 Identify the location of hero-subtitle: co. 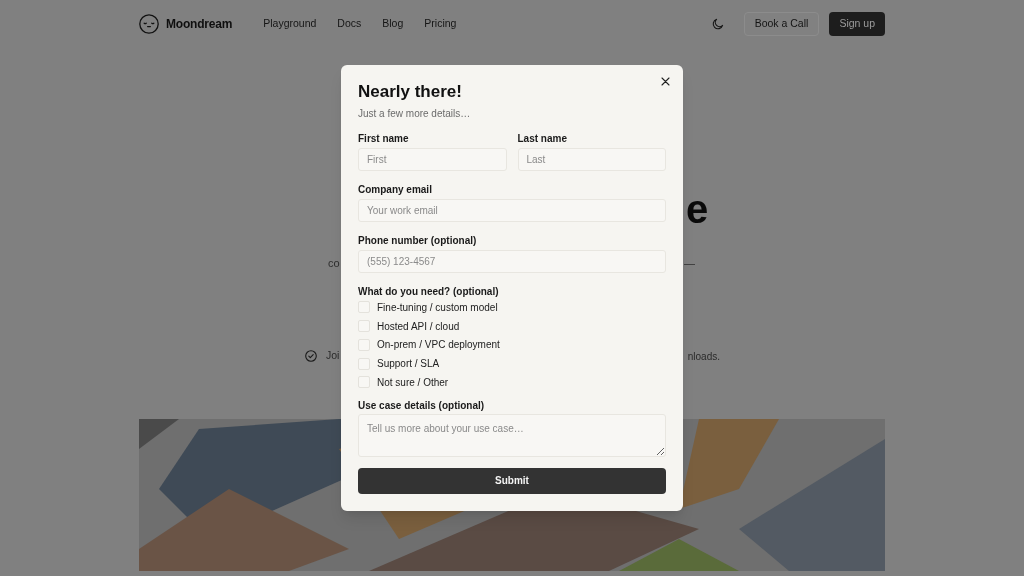
(334, 263).